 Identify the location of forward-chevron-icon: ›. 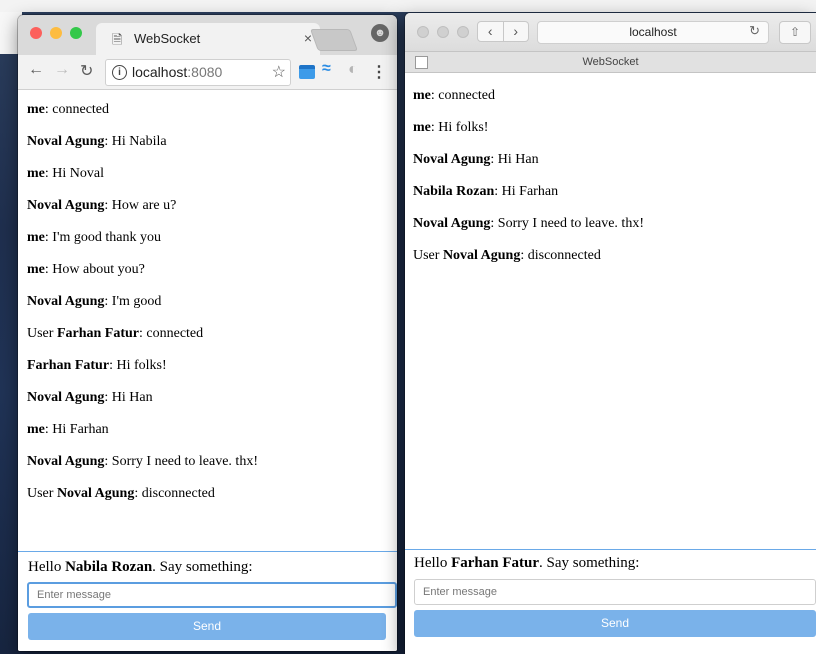
(516, 31).